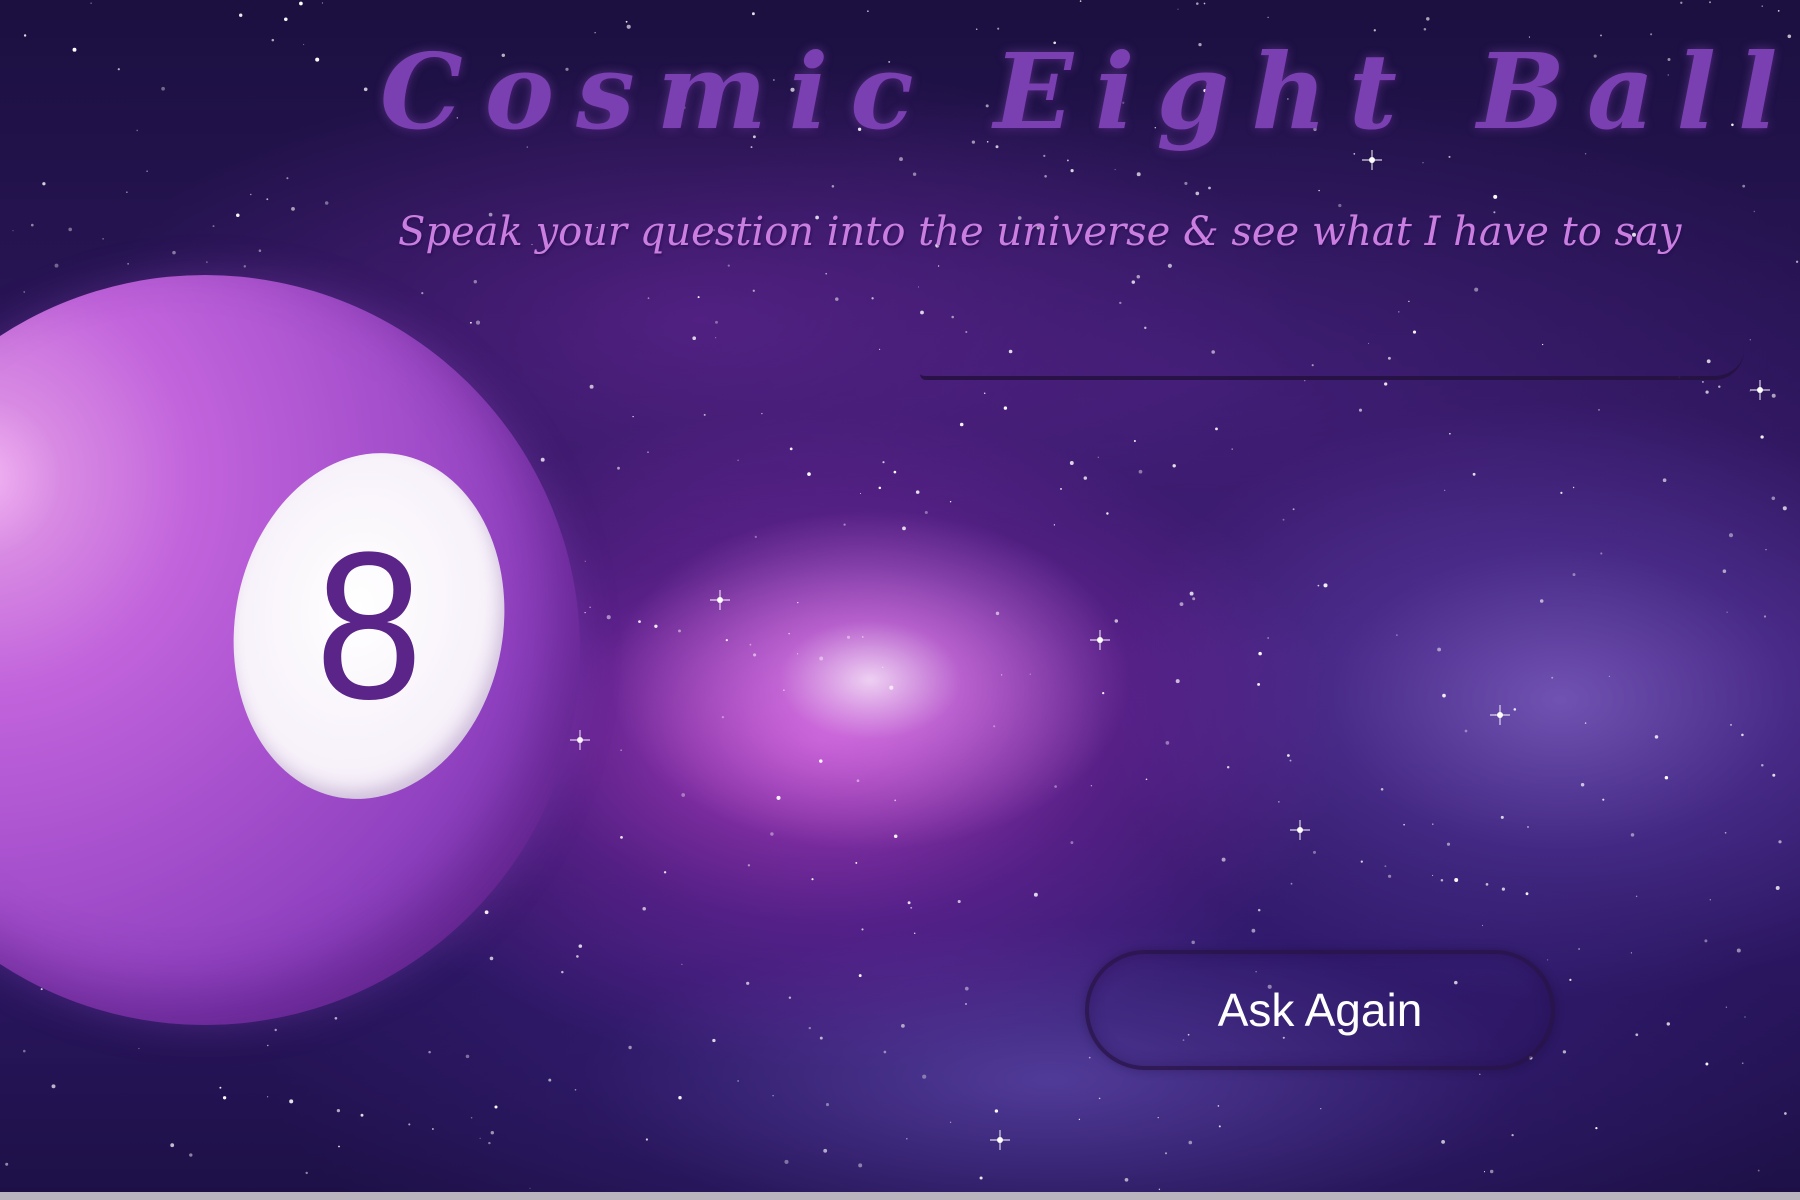 The image size is (1800, 1200). What do you see at coordinates (1332, 355) in the screenshot?
I see `question-input` at bounding box center [1332, 355].